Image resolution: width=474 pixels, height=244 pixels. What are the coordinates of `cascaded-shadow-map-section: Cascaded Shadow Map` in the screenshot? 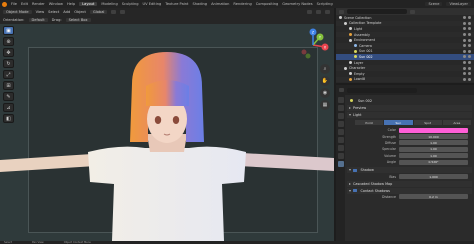 It's located at (409, 183).